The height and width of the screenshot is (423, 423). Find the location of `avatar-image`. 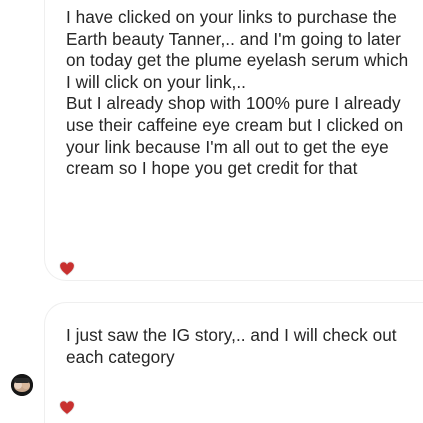

avatar-image is located at coordinates (22, 385).